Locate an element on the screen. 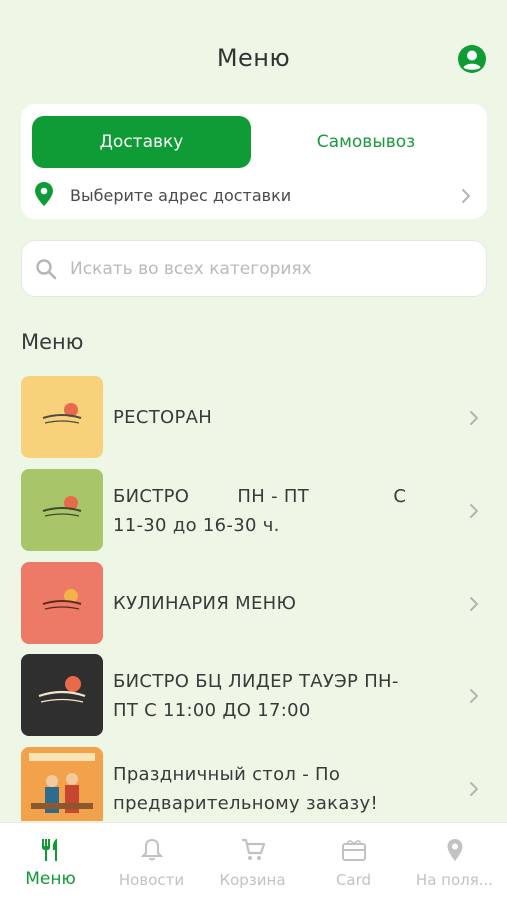  search-input is located at coordinates (270, 269).